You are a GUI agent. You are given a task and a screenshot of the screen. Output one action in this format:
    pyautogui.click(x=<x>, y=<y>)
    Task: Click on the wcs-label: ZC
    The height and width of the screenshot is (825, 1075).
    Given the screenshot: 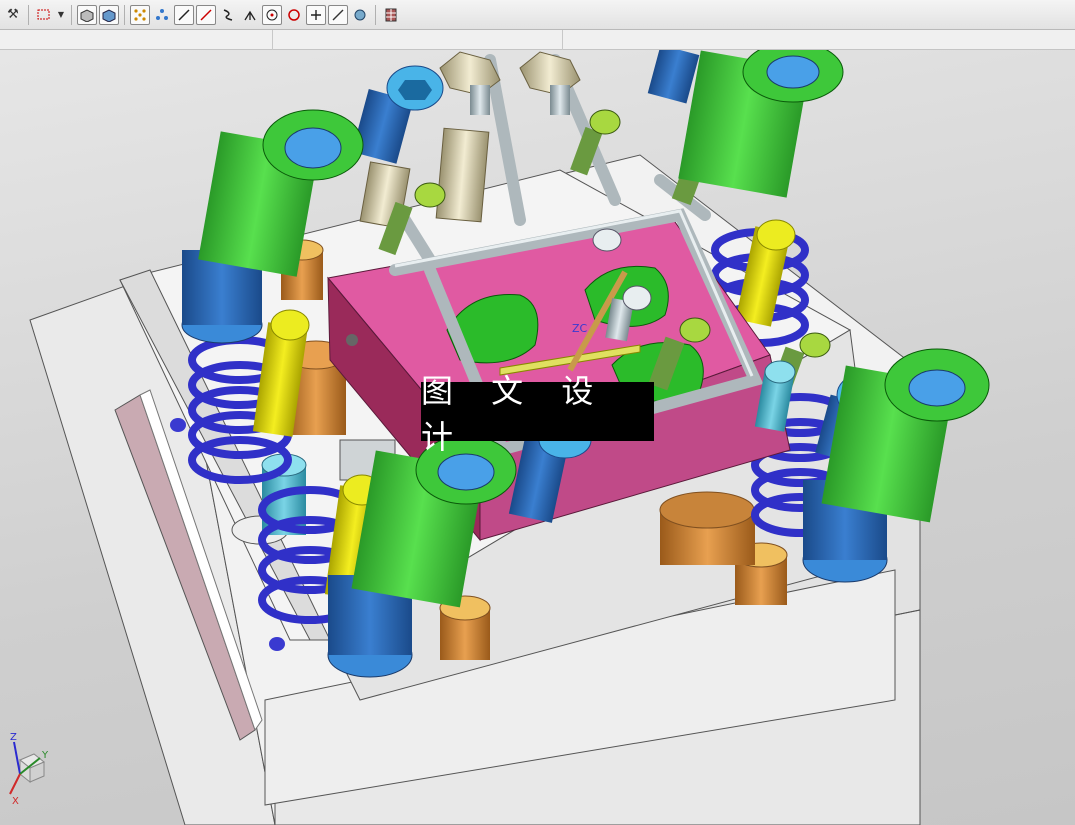 What is the action you would take?
    pyautogui.click(x=580, y=328)
    